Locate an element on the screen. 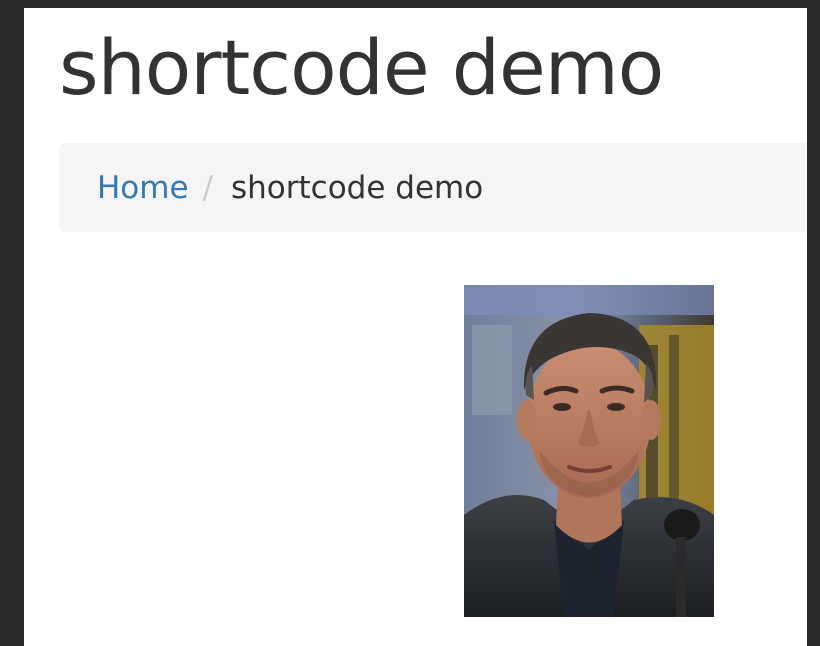 The image size is (820, 646). breadcrumb: Home / shortcode demo is located at coordinates (433, 187).